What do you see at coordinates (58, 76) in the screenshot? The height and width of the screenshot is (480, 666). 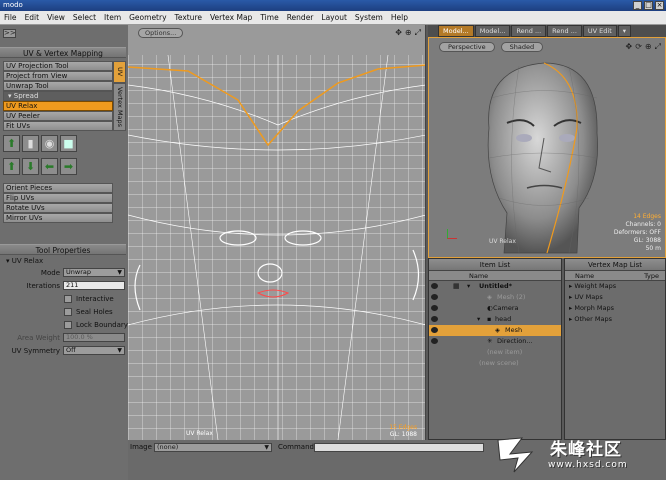 I see `project-from-view-button: Project from View` at bounding box center [58, 76].